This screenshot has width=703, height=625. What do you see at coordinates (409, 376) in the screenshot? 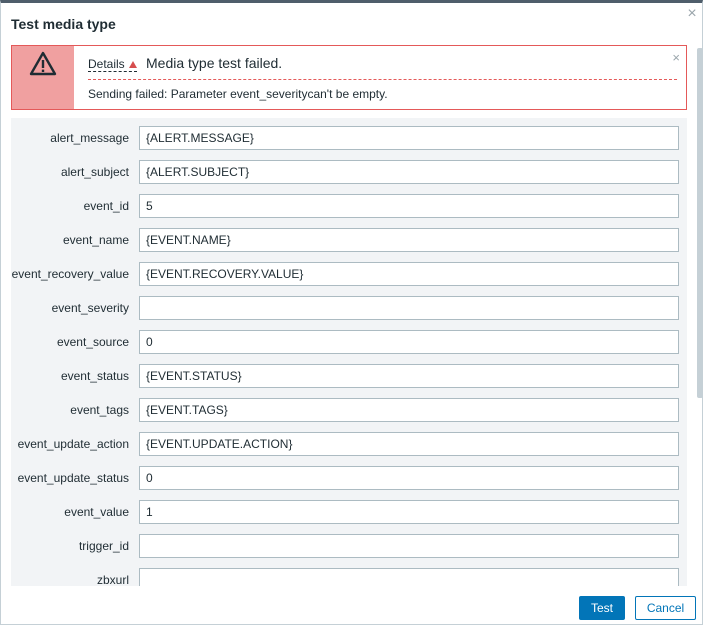
I see `param-input-event-status` at bounding box center [409, 376].